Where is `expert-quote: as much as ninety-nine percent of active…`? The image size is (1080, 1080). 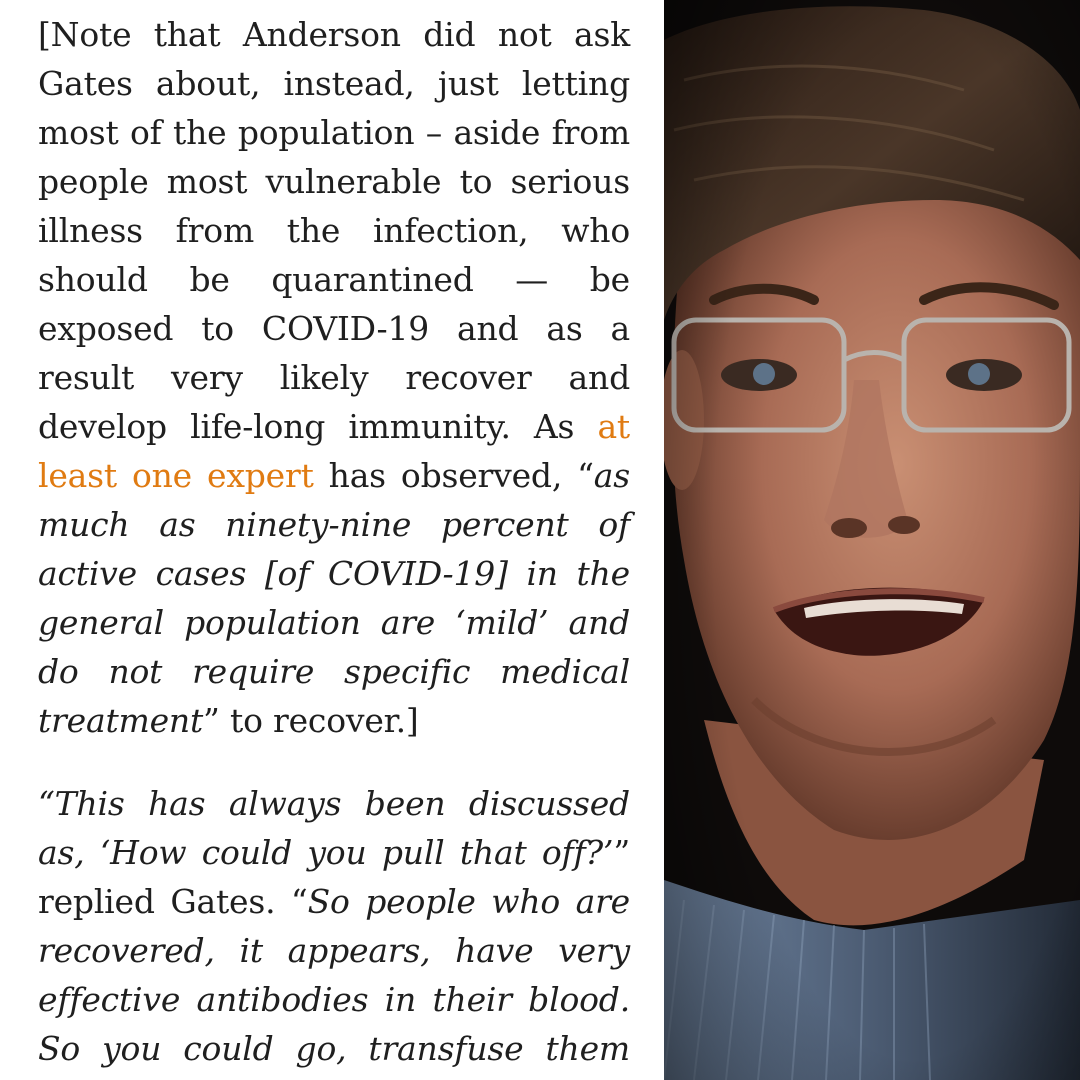
expert-quote: as much as ninety-nine percent of active… is located at coordinates (334, 598).